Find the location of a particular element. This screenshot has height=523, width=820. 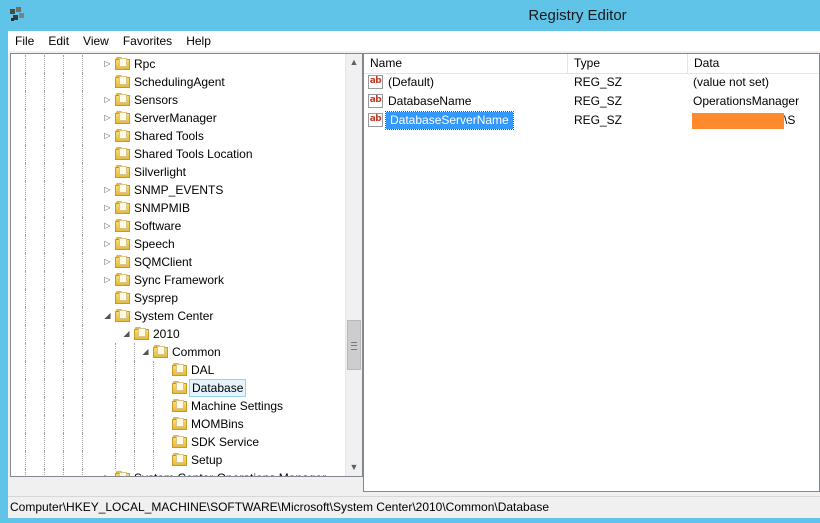

tree-item-label: System Center Operations Manager is located at coordinates (230, 472).